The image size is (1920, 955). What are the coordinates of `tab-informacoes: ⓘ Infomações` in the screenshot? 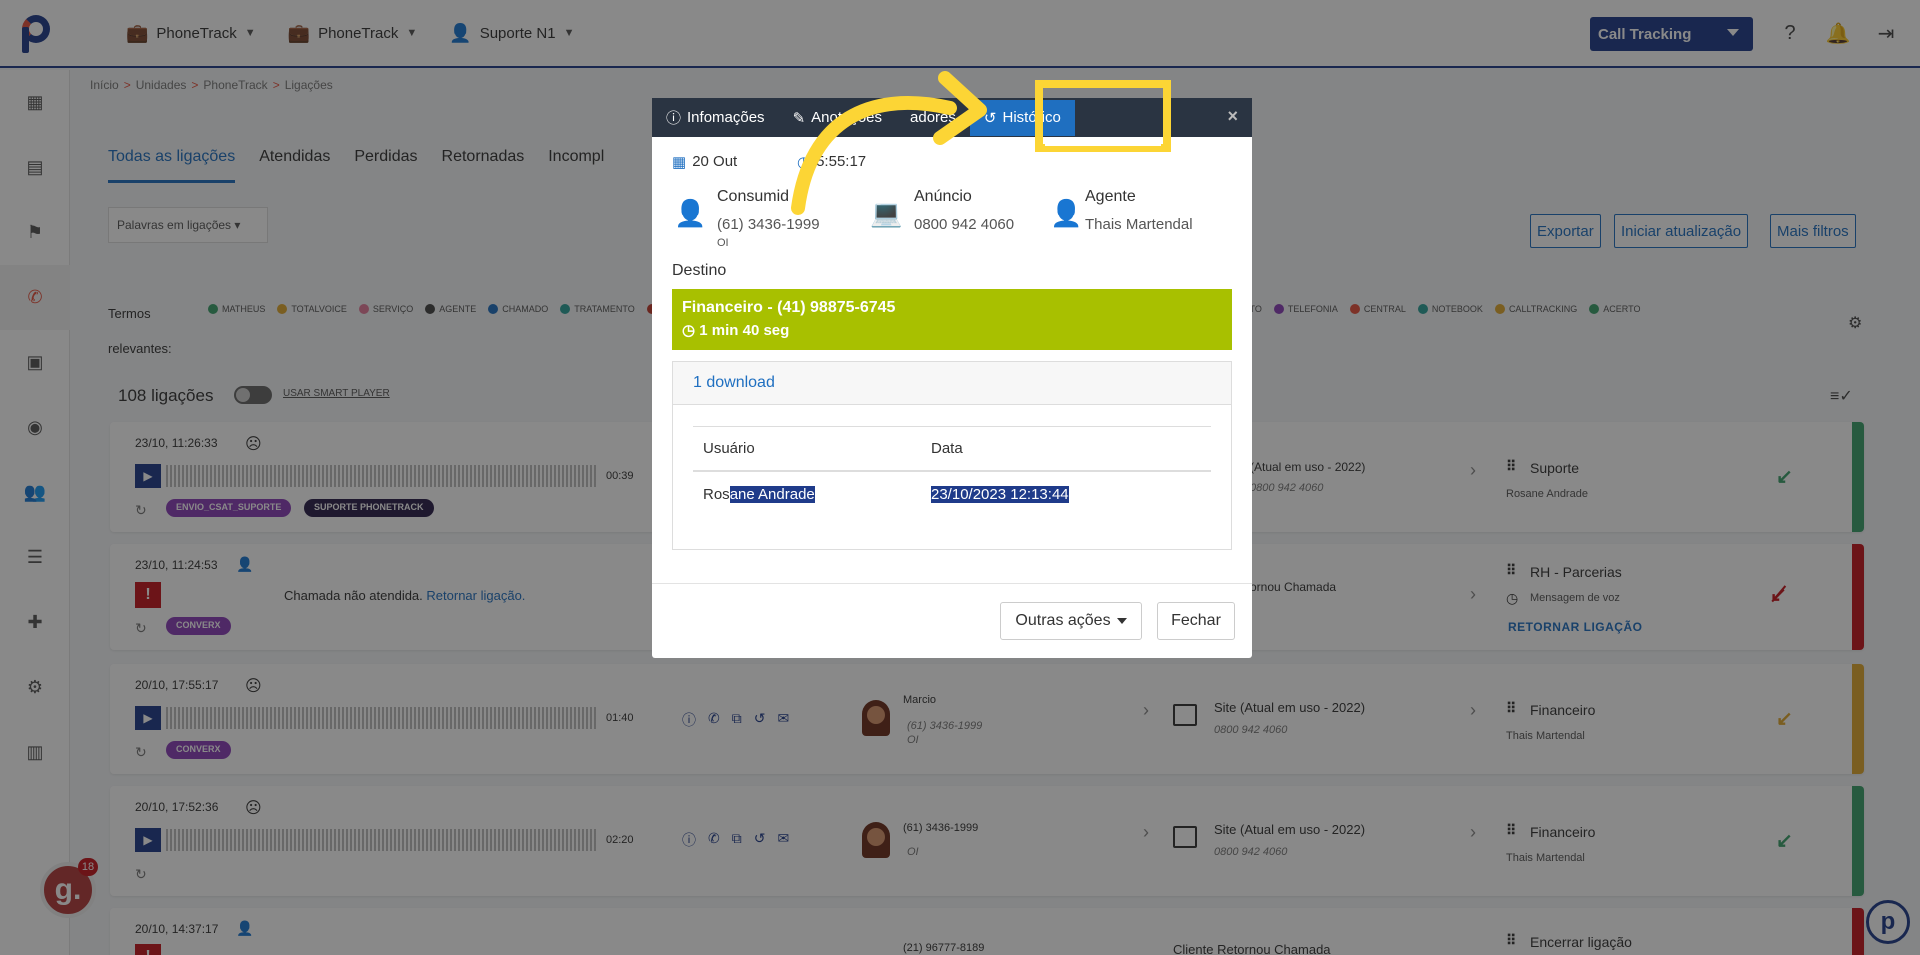 It's located at (715, 117).